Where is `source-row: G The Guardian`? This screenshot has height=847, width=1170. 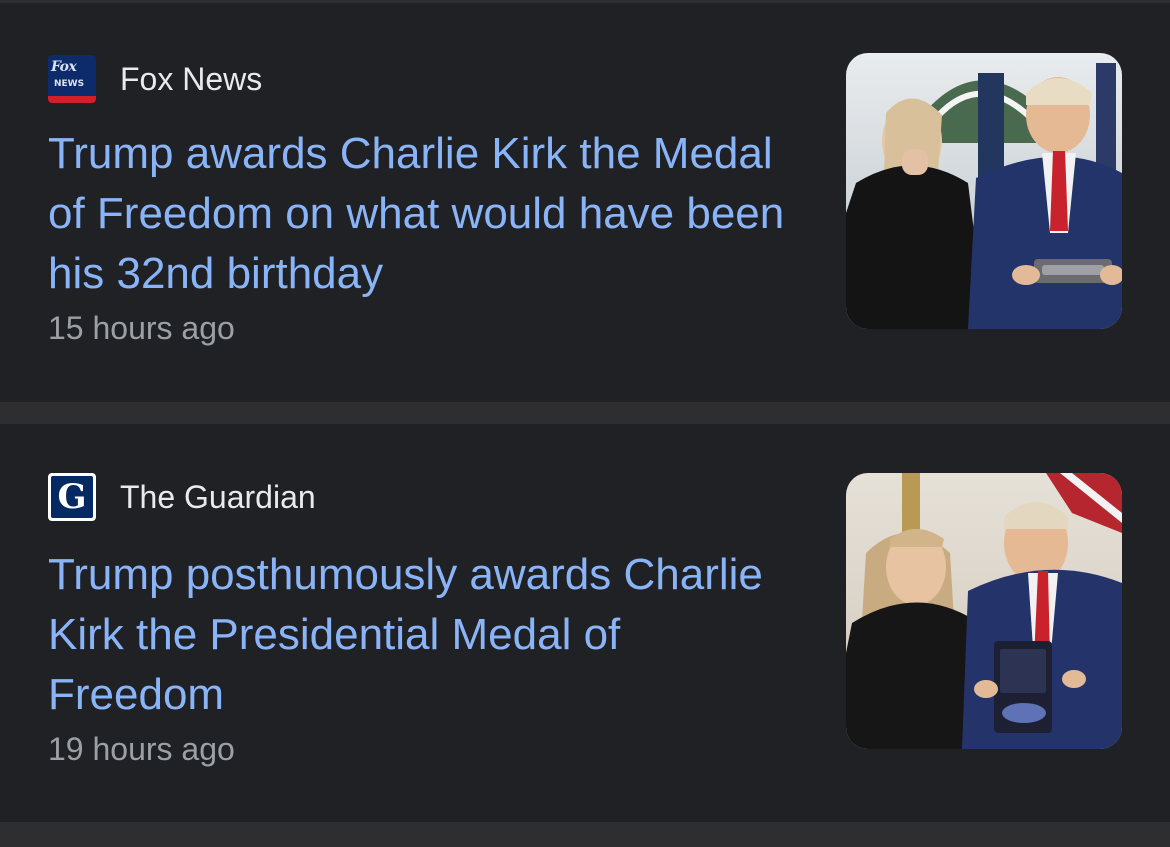 source-row: G The Guardian is located at coordinates (182, 497).